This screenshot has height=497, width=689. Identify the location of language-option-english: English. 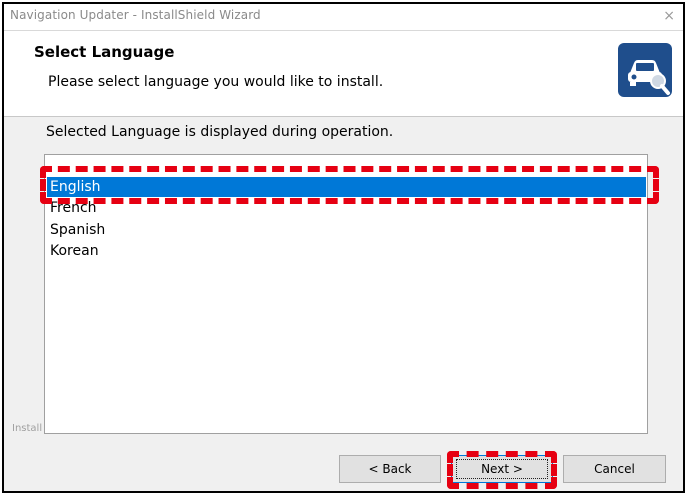
(346, 187).